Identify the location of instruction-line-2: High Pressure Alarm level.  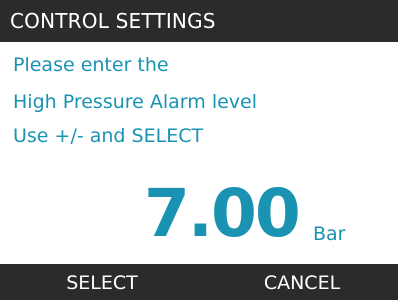
(135, 102).